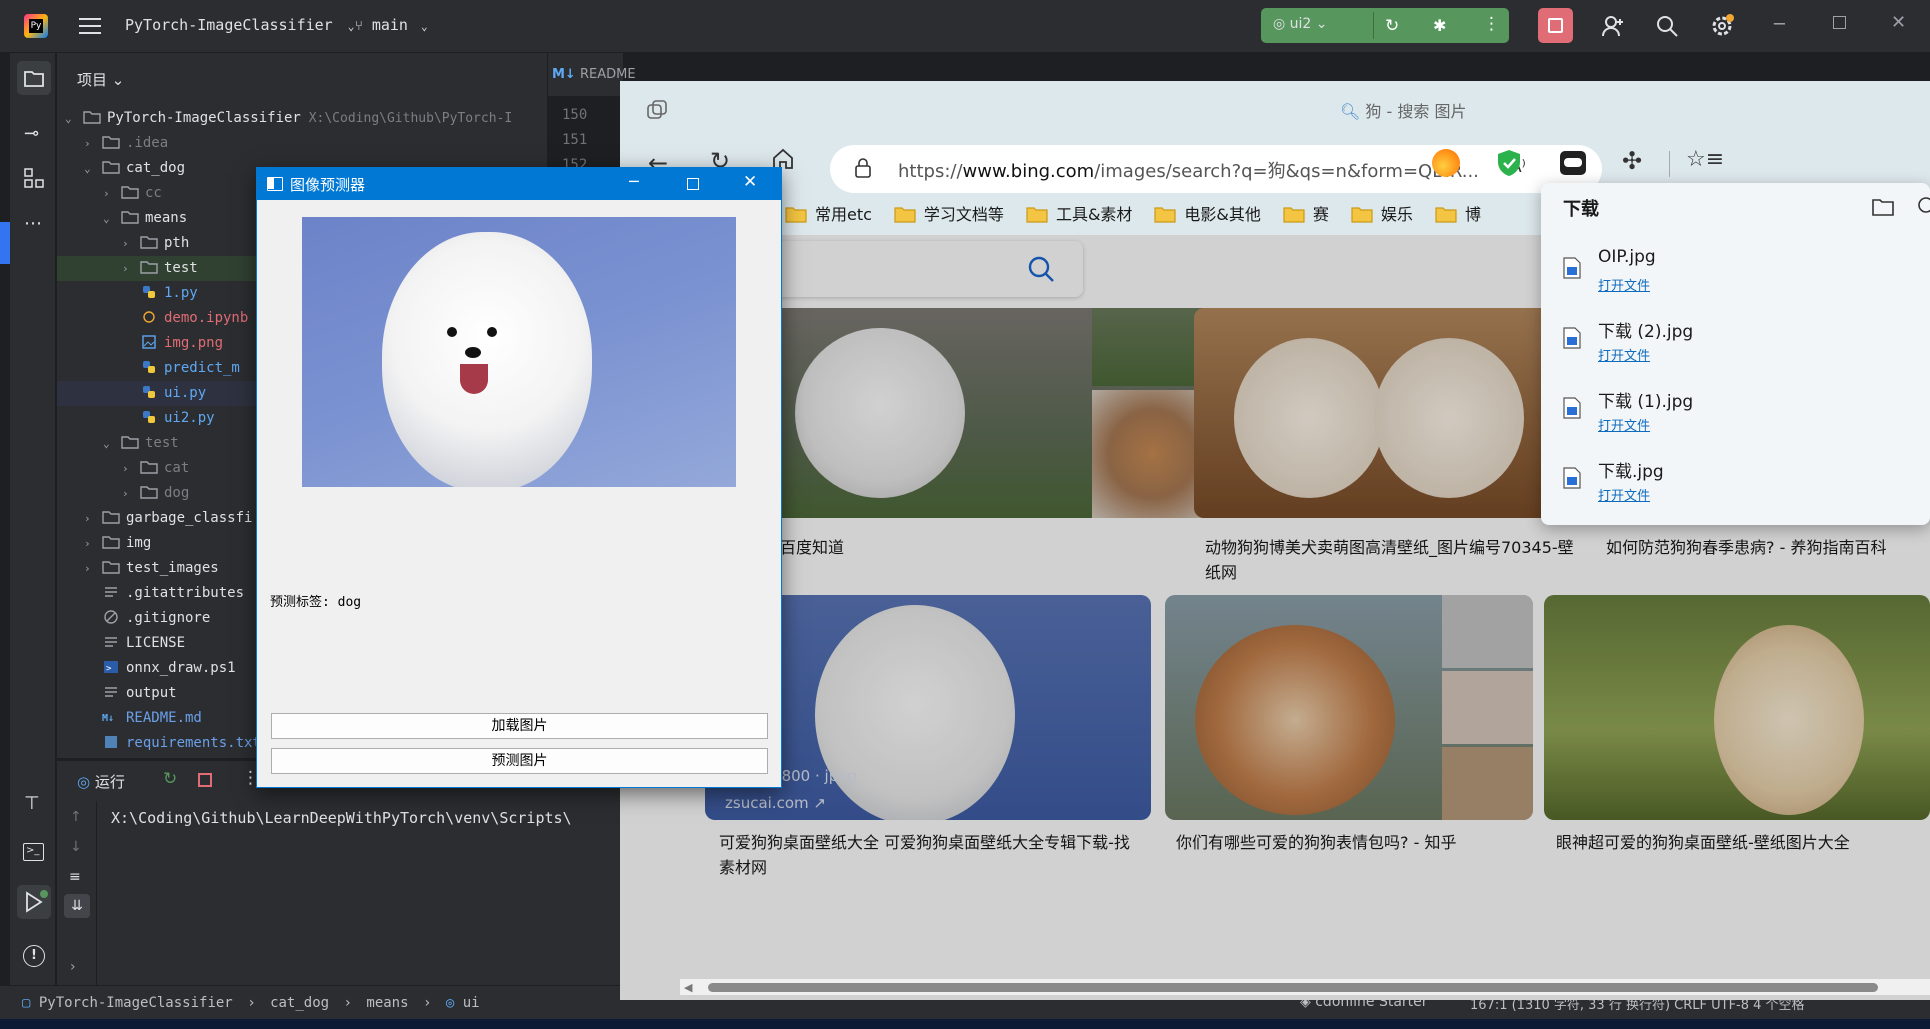  Describe the element at coordinates (391, 25) in the screenshot. I see `branch-switcher: ⑂ main ⌄` at that location.